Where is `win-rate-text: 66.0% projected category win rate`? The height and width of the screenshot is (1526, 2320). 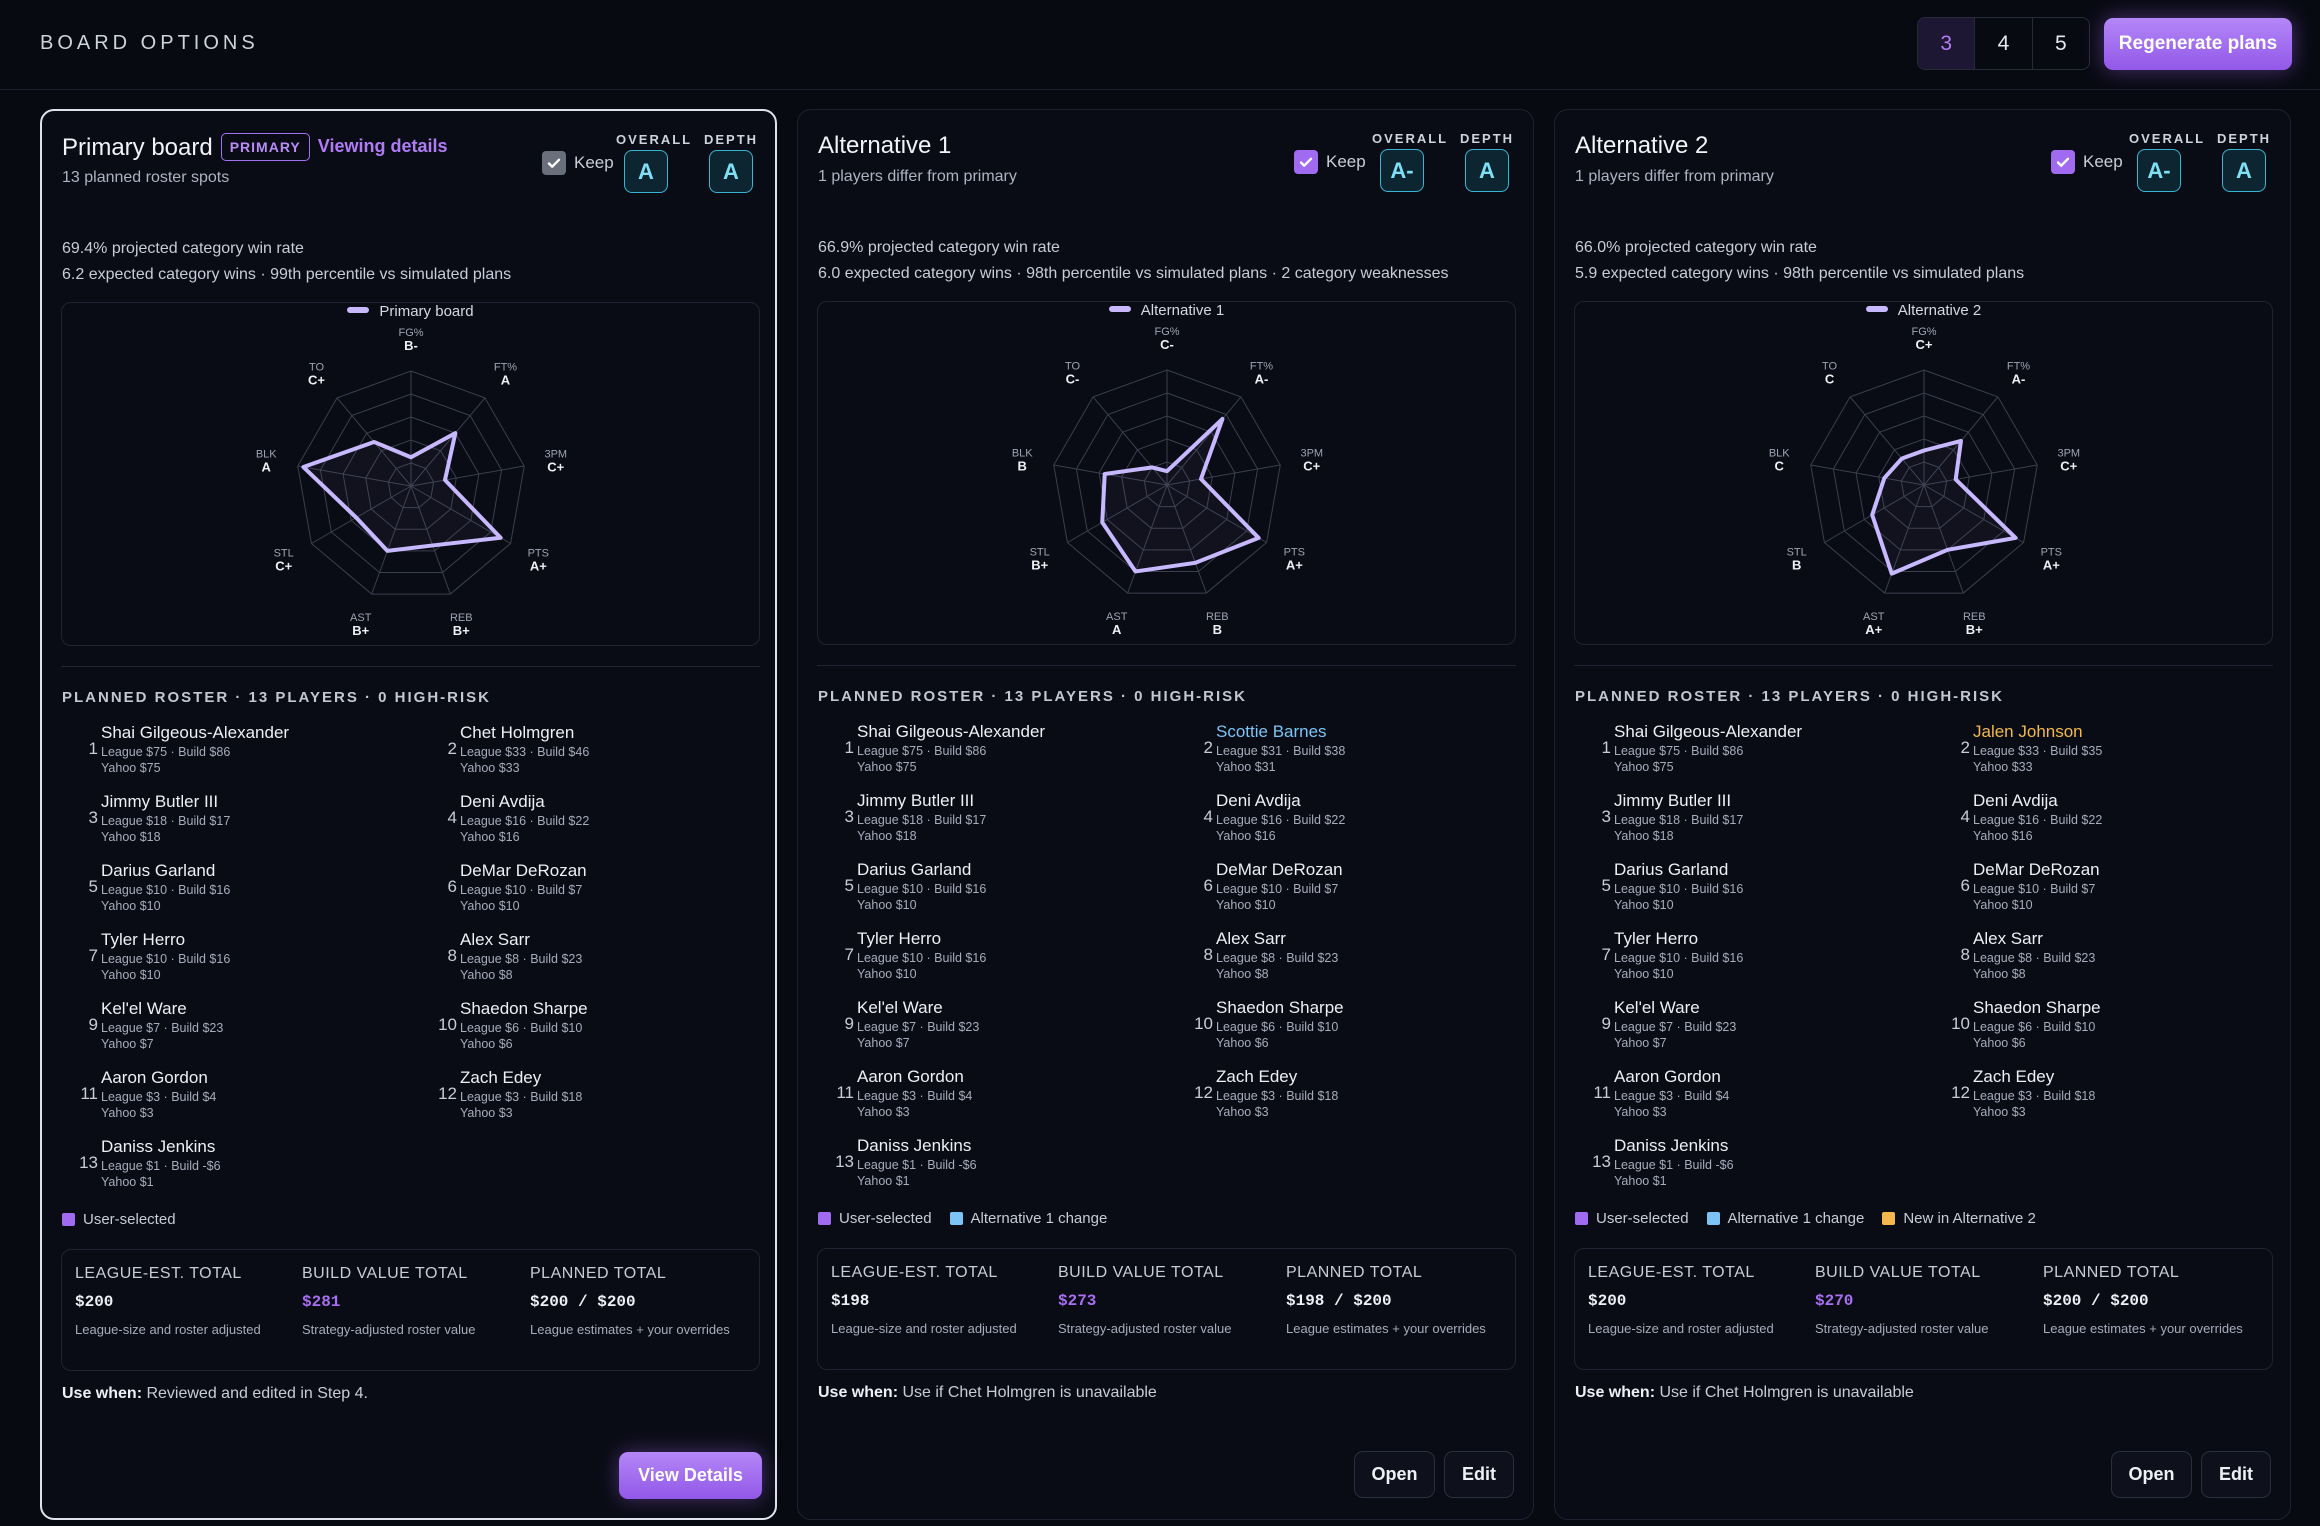
win-rate-text: 66.0% projected category win rate is located at coordinates (1696, 247).